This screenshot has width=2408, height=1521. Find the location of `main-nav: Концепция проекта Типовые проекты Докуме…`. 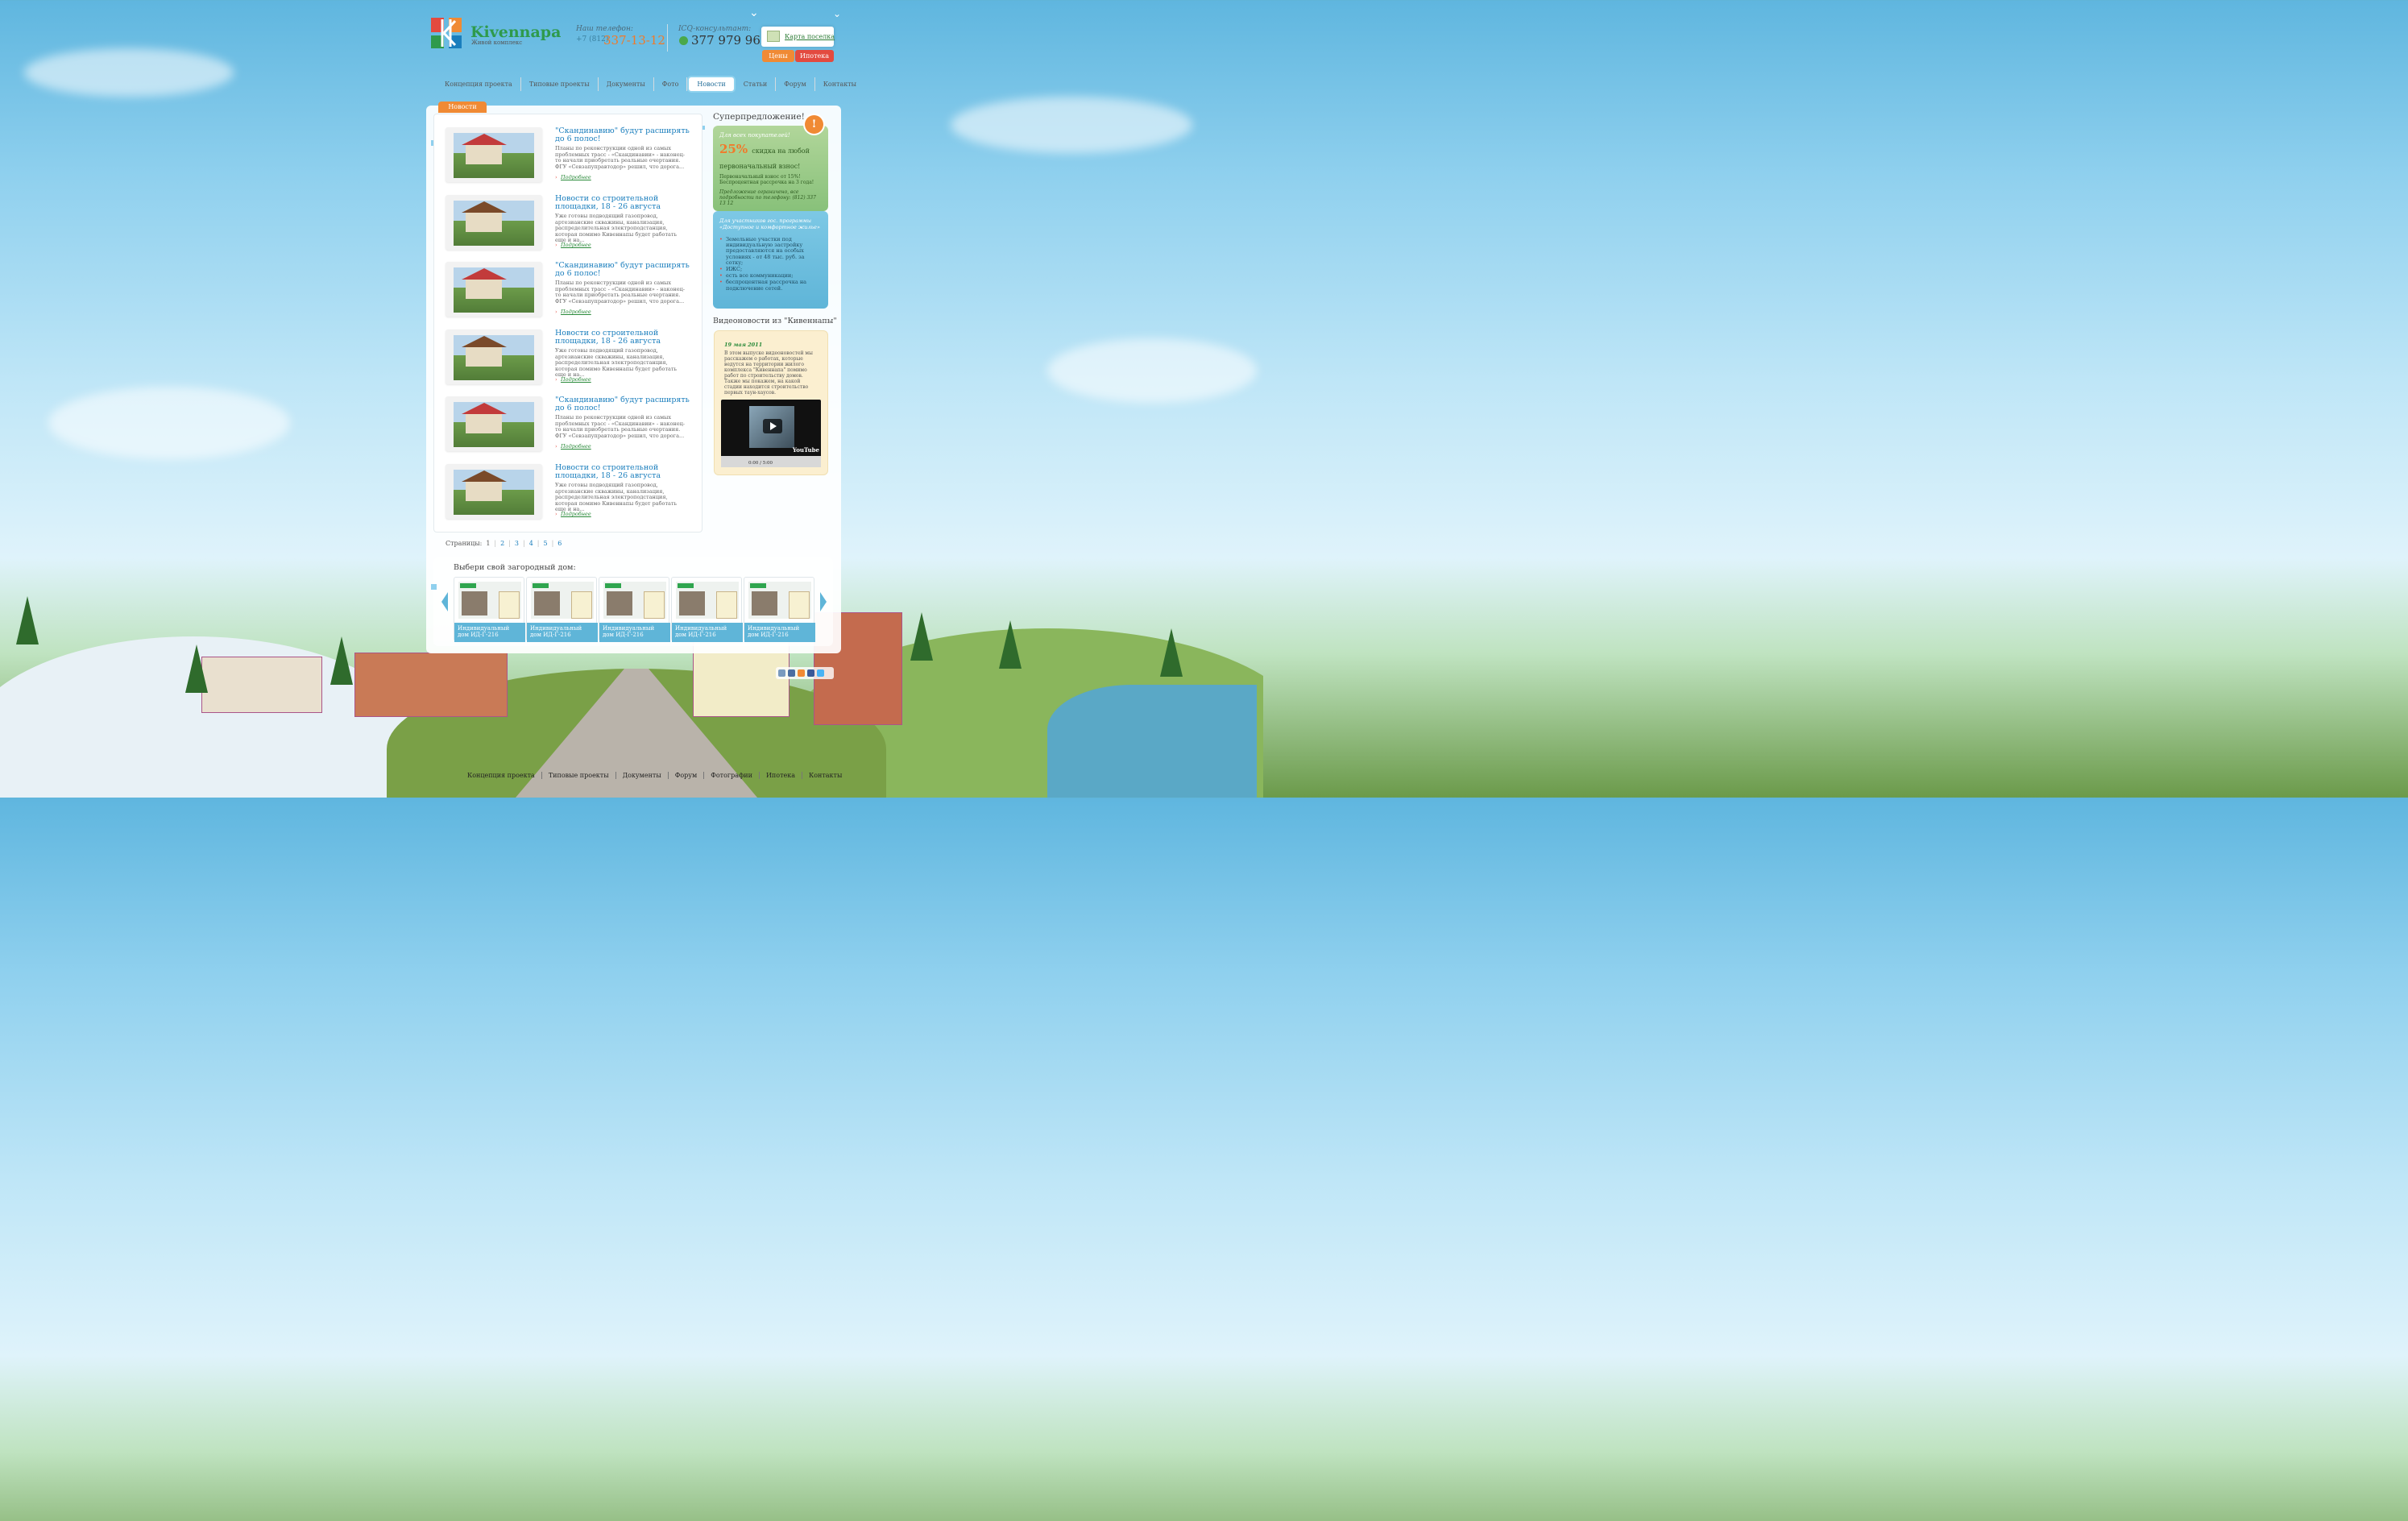

main-nav: Концепция проекта Типовые проекты Докуме… is located at coordinates (650, 84).